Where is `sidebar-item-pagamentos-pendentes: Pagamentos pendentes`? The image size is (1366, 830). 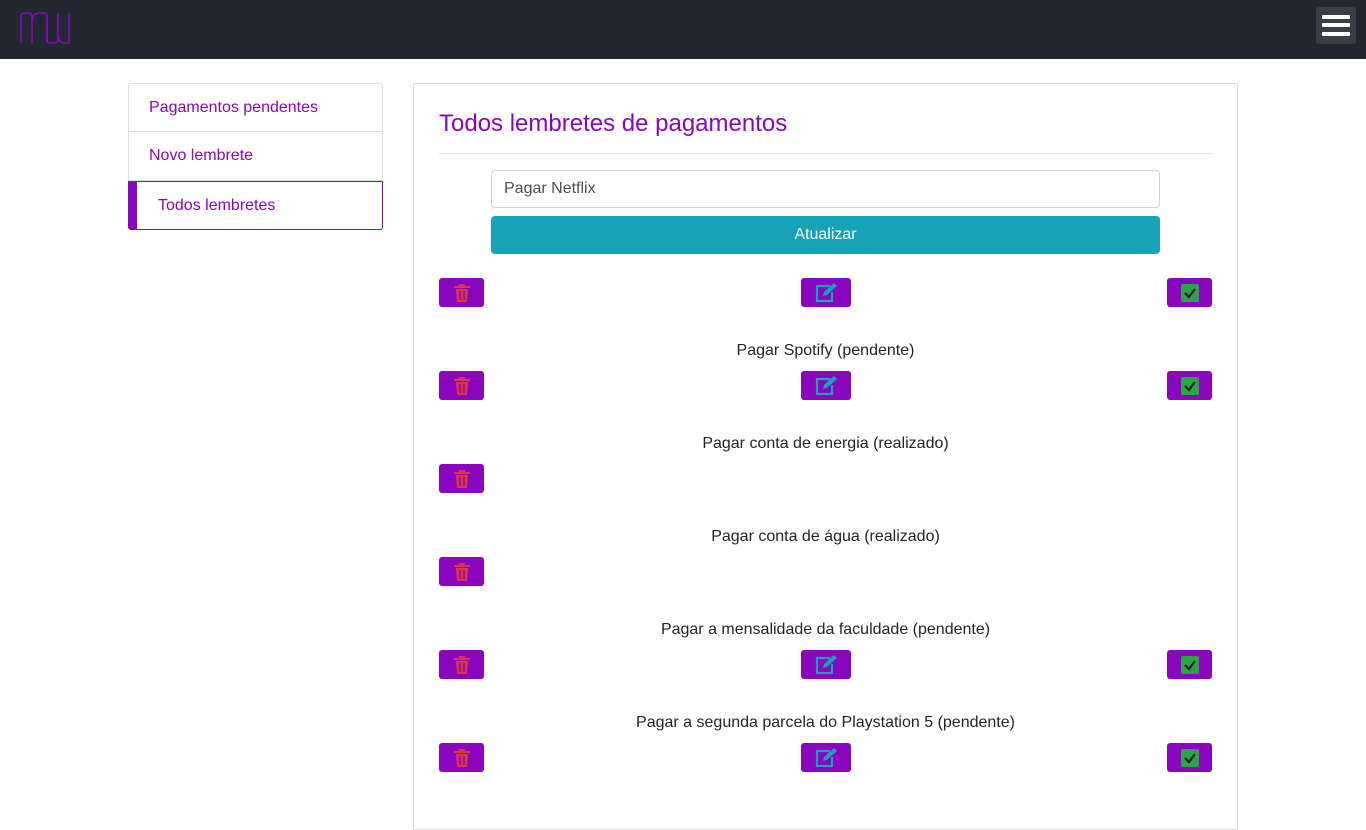
sidebar-item-pagamentos-pendentes: Pagamentos pendentes is located at coordinates (255, 107).